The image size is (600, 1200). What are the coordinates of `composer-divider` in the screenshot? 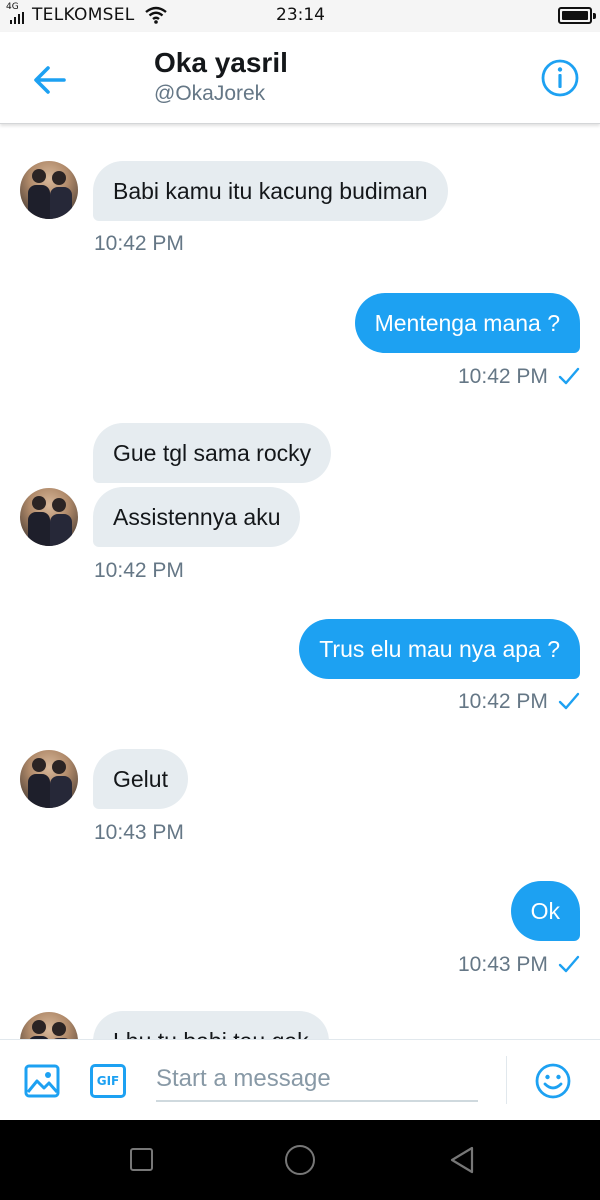 It's located at (506, 1080).